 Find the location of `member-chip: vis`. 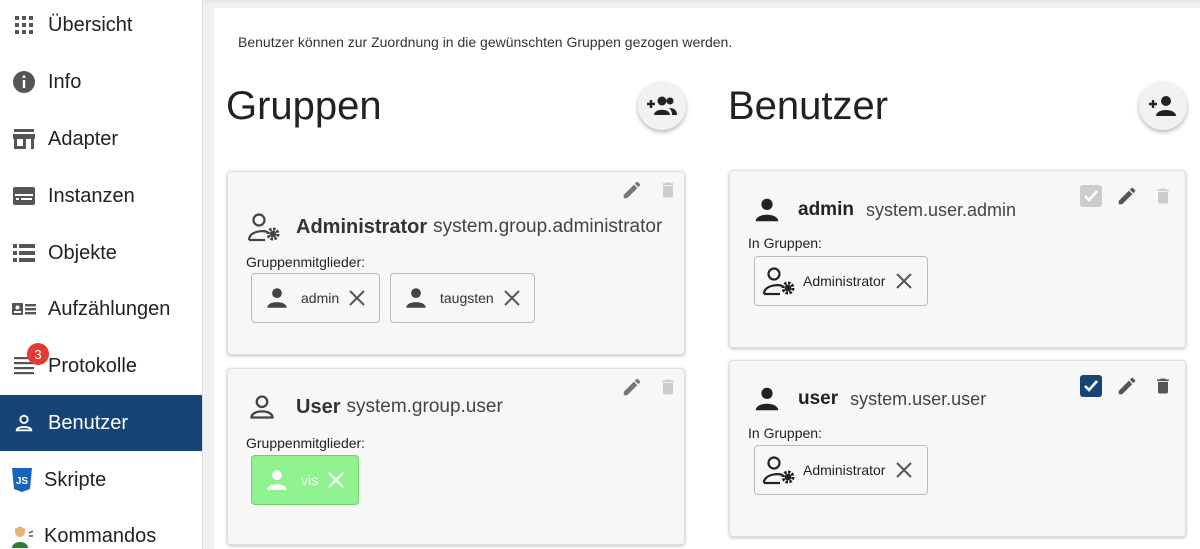

member-chip: vis is located at coordinates (305, 480).